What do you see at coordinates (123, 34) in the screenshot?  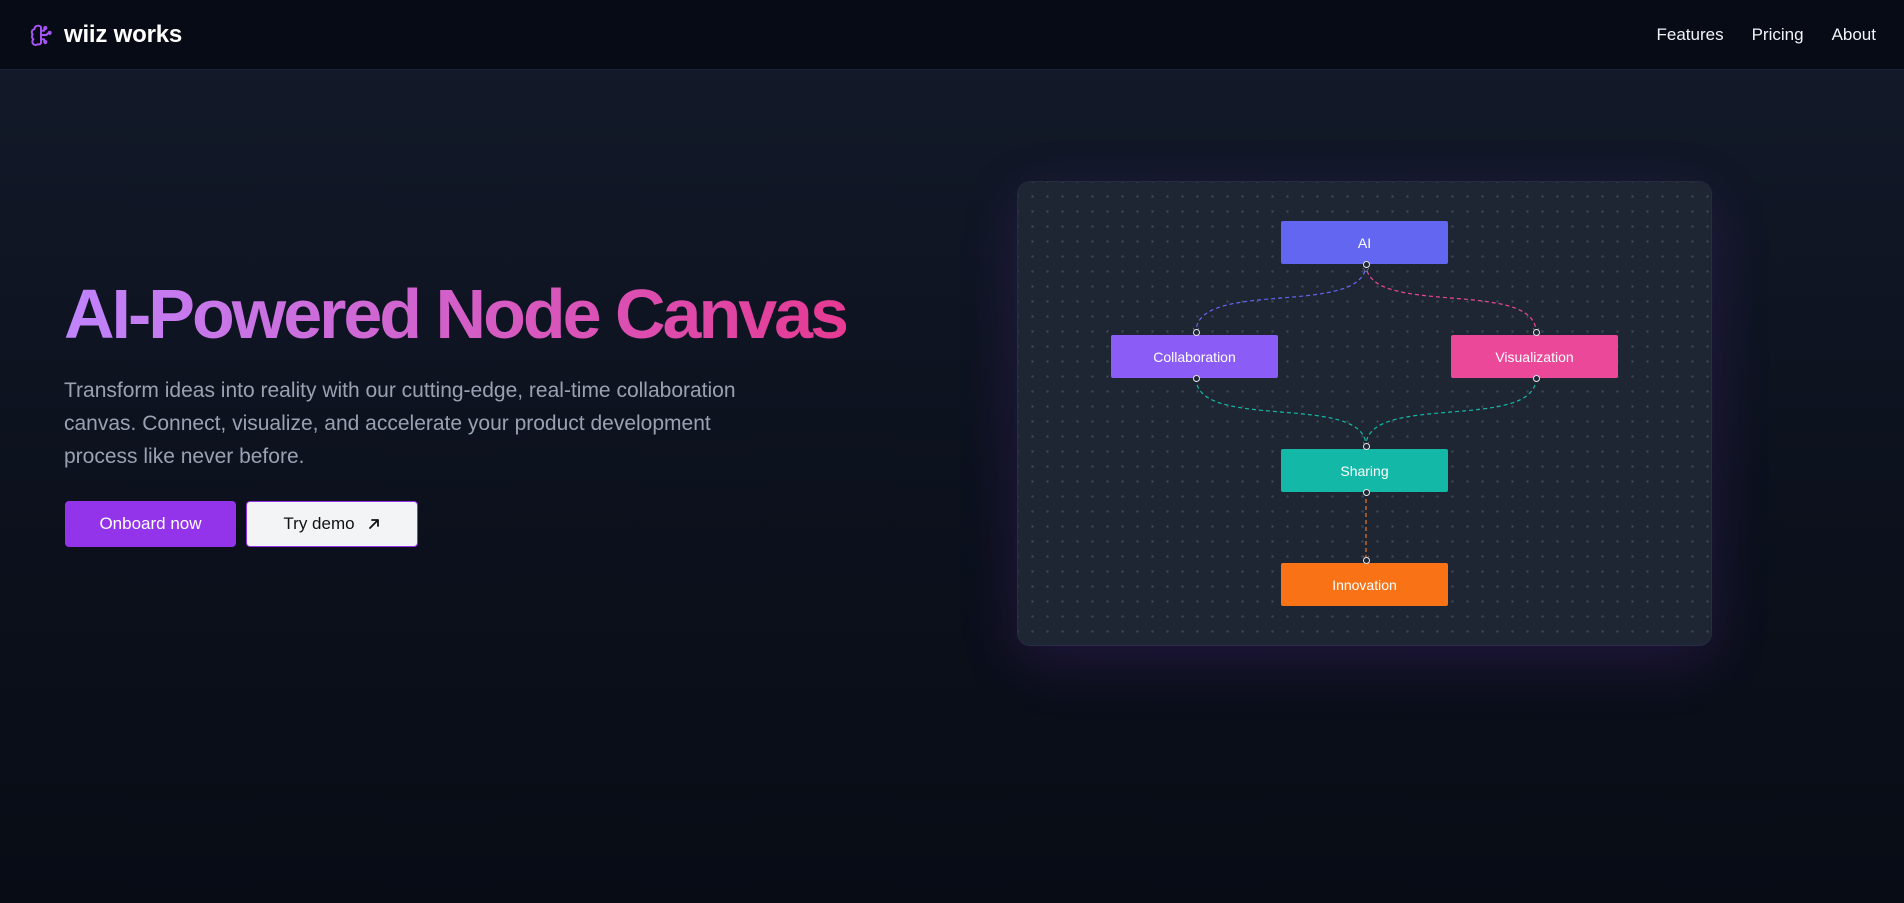 I see `brand-name: wiiz works` at bounding box center [123, 34].